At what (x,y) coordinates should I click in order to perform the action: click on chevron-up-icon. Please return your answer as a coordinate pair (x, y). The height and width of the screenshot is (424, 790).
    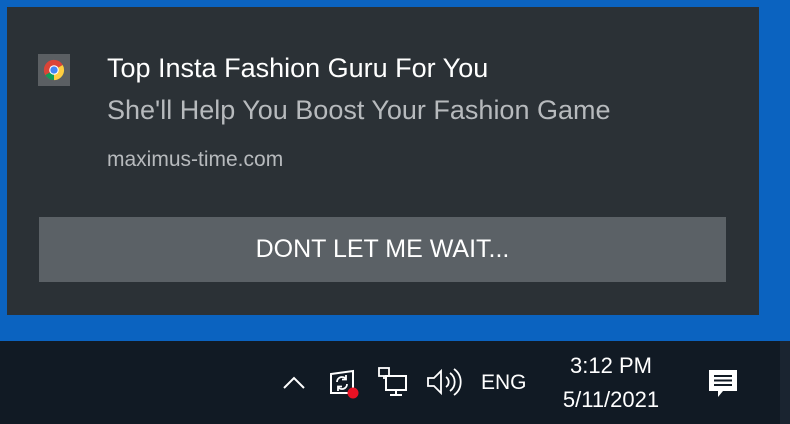
    Looking at the image, I should click on (294, 383).